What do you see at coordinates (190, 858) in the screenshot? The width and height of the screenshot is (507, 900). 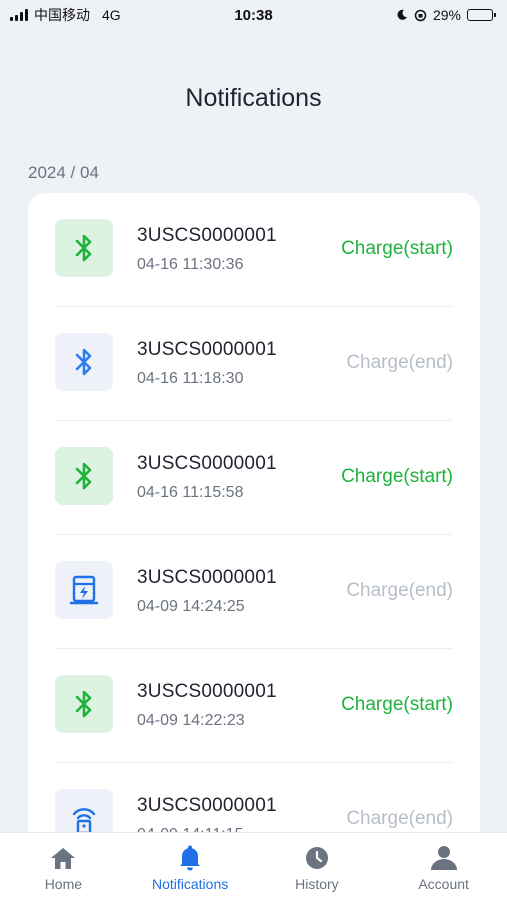 I see `bell-icon` at bounding box center [190, 858].